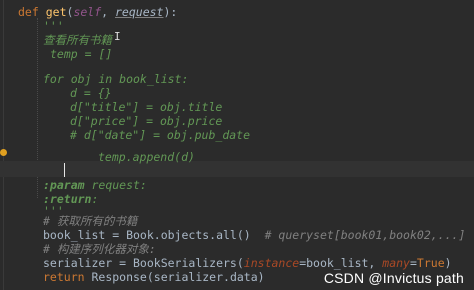 This screenshot has width=474, height=290. What do you see at coordinates (393, 278) in the screenshot?
I see `csdn-watermark: CSDN @Invictus path` at bounding box center [393, 278].